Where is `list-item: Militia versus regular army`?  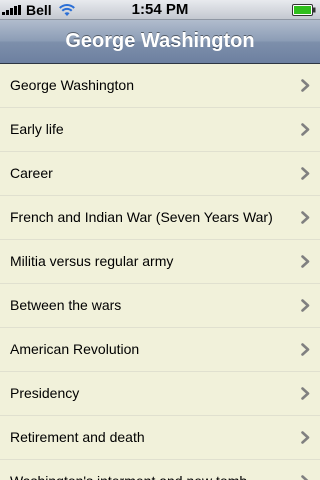 list-item: Militia versus regular army is located at coordinates (160, 262).